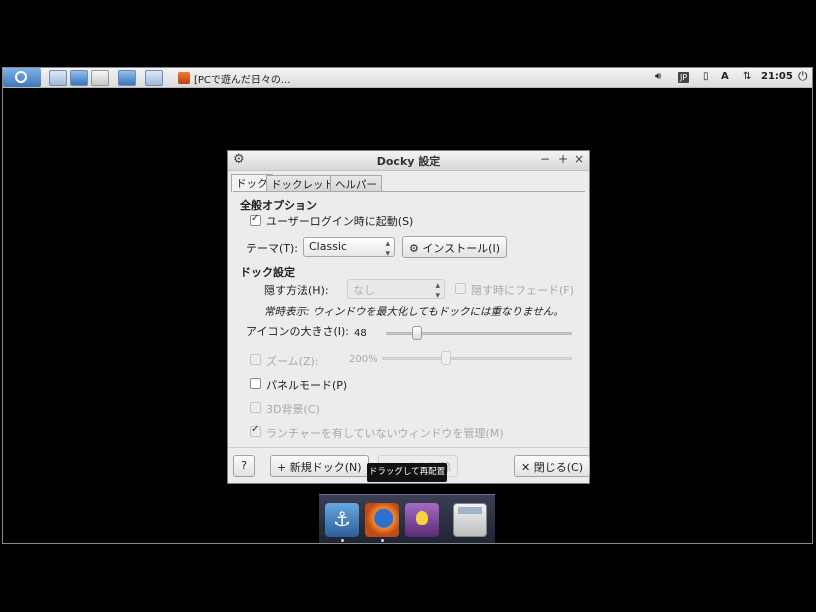  I want to click on keyboard-layout-badge: JP, so click(684, 77).